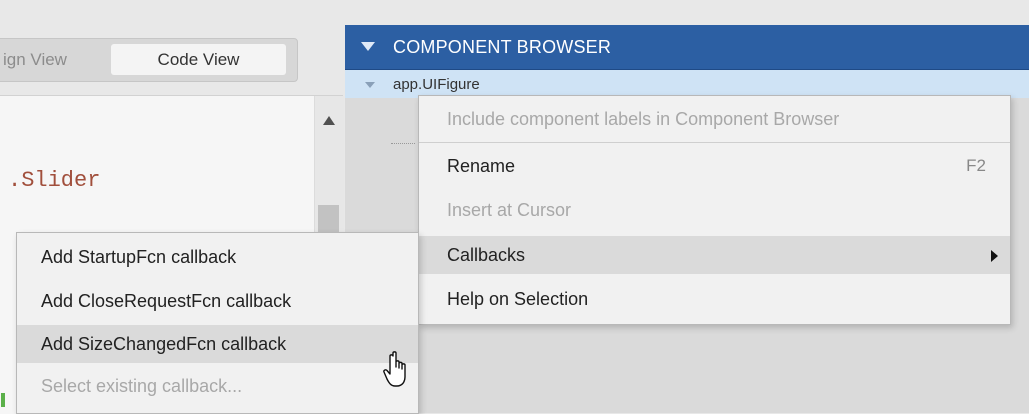 The width and height of the screenshot is (1029, 414). Describe the element at coordinates (687, 84) in the screenshot. I see `tree-item-app-uifigure: app.UIFigure` at that location.